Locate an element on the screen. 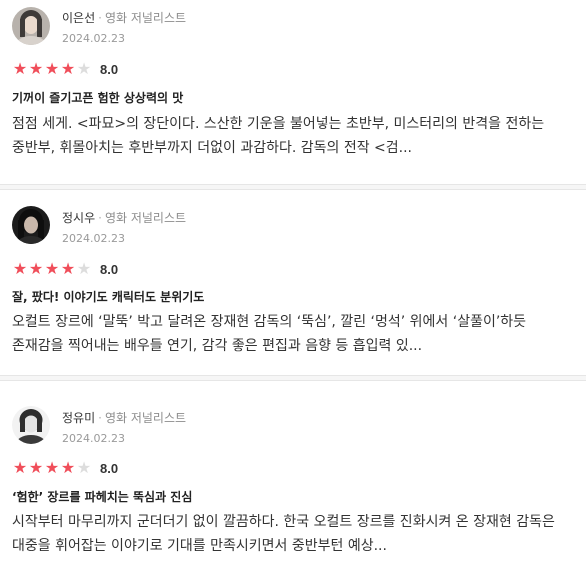 The width and height of the screenshot is (586, 570). author-name: 정유미 is located at coordinates (78, 418).